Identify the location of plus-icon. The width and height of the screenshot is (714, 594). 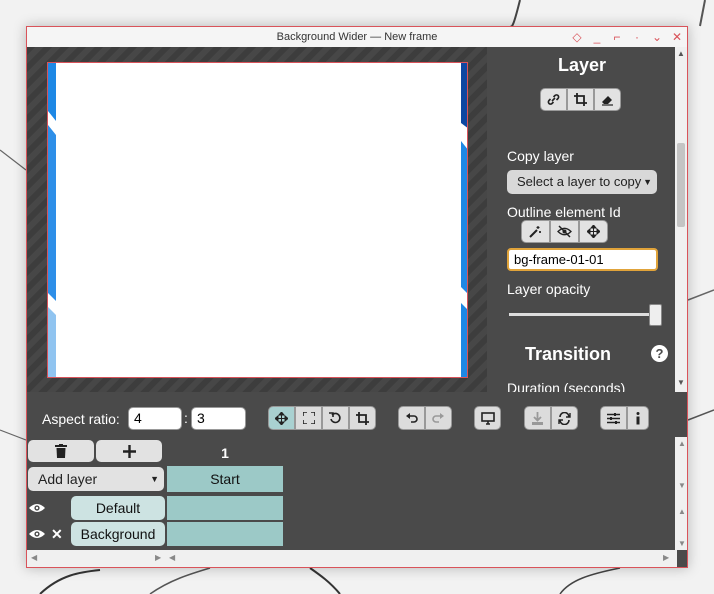
(129, 451).